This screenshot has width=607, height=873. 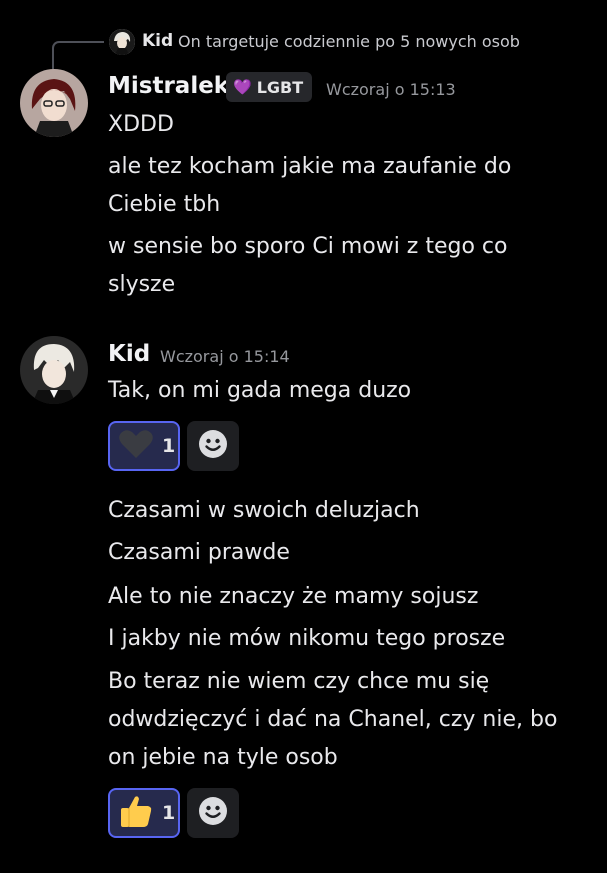 What do you see at coordinates (164, 205) in the screenshot?
I see `message-line: Ciebie tbh` at bounding box center [164, 205].